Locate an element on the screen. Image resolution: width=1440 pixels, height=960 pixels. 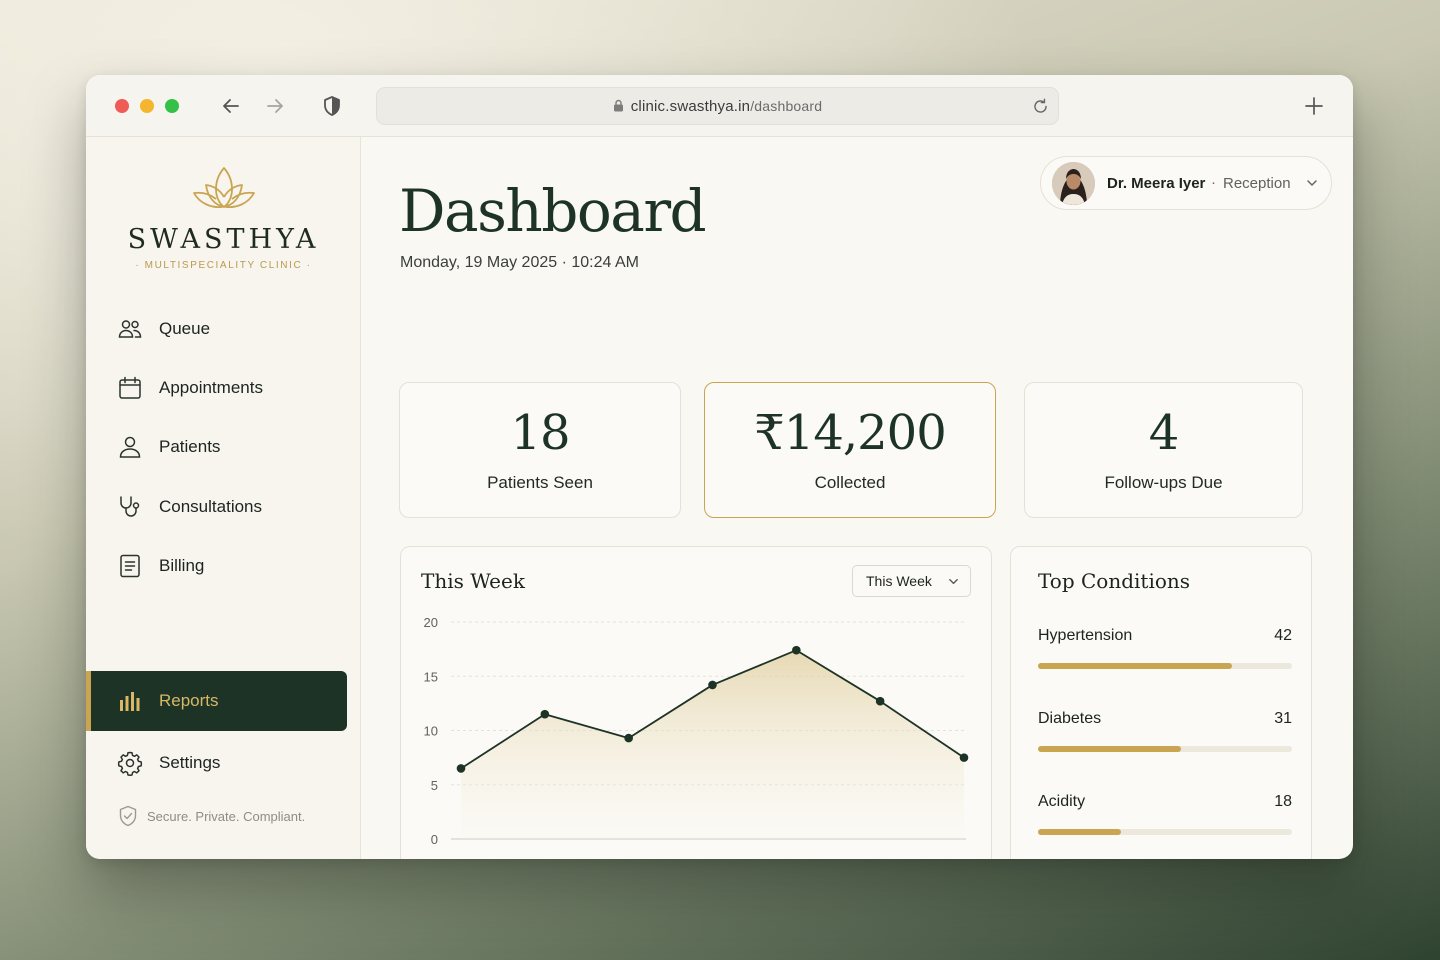
condition-count: 31 is located at coordinates (1283, 718).